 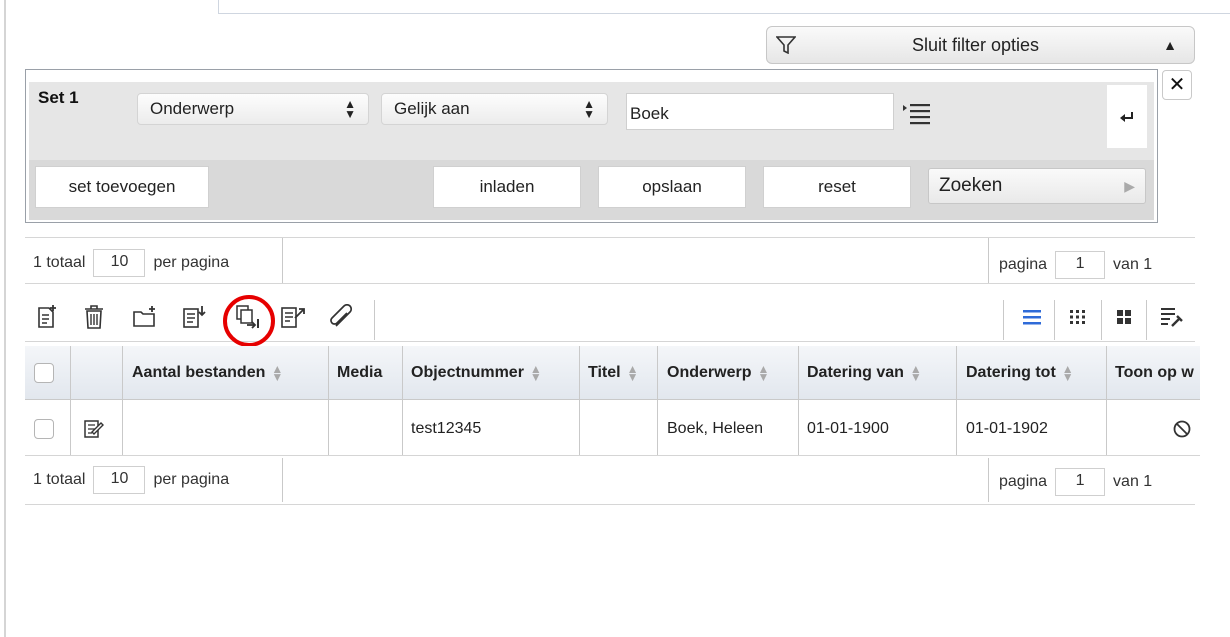 I want to click on annotation-highlight-circle, so click(x=249, y=321).